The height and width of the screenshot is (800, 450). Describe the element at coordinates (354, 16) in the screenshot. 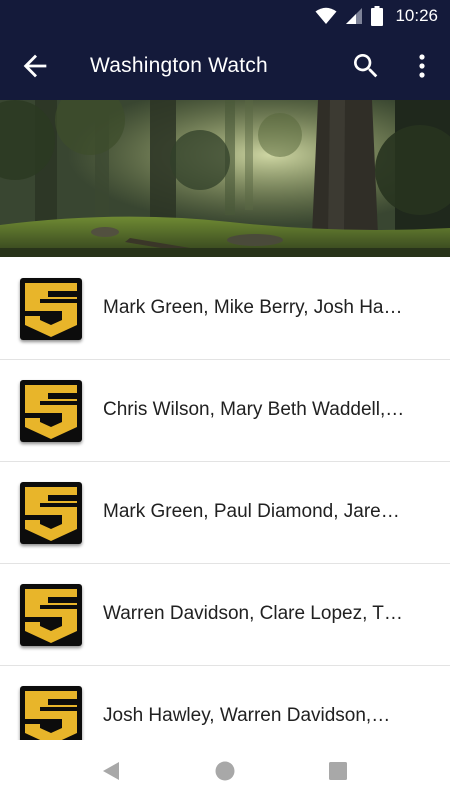

I see `cell-signal-icon` at that location.